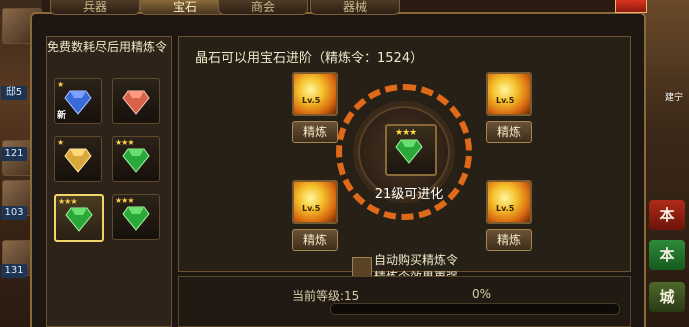  I want to click on current-level: 当前等级:15, so click(326, 296).